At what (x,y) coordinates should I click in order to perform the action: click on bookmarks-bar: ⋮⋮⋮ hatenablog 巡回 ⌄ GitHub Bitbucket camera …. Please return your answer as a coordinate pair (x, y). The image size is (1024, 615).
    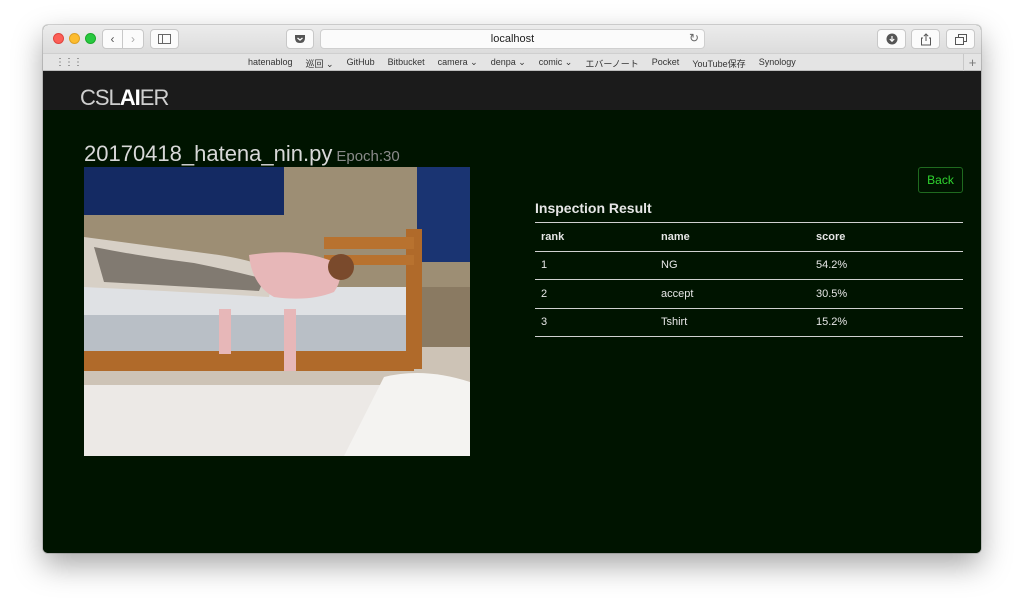
    Looking at the image, I should click on (512, 62).